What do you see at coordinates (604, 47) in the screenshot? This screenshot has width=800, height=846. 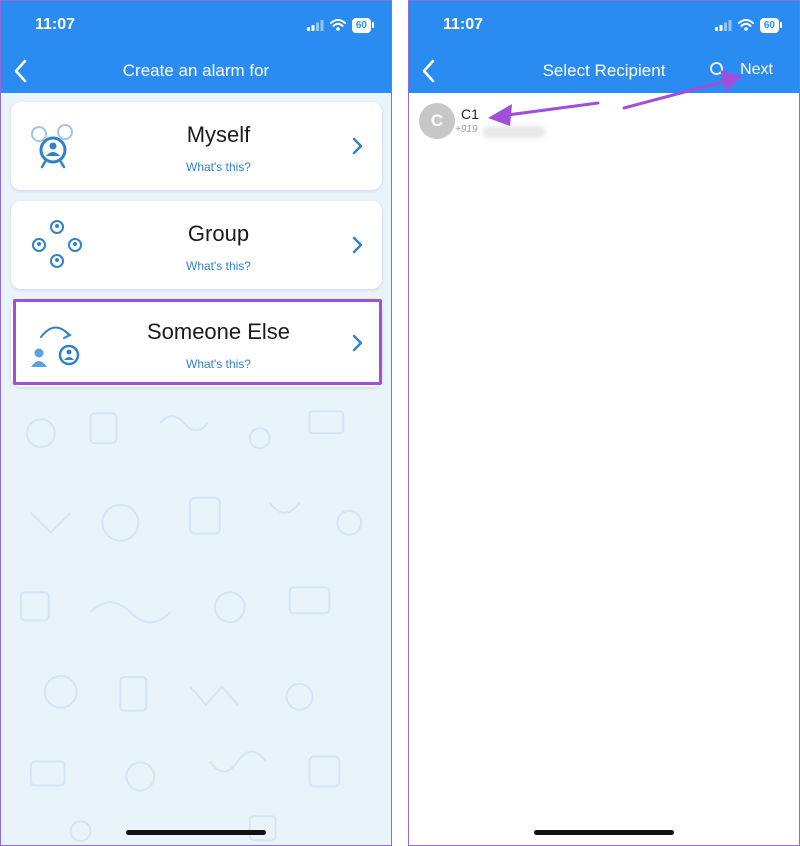 I see `header-bar: 11:07 60 Select Recipient Next` at bounding box center [604, 47].